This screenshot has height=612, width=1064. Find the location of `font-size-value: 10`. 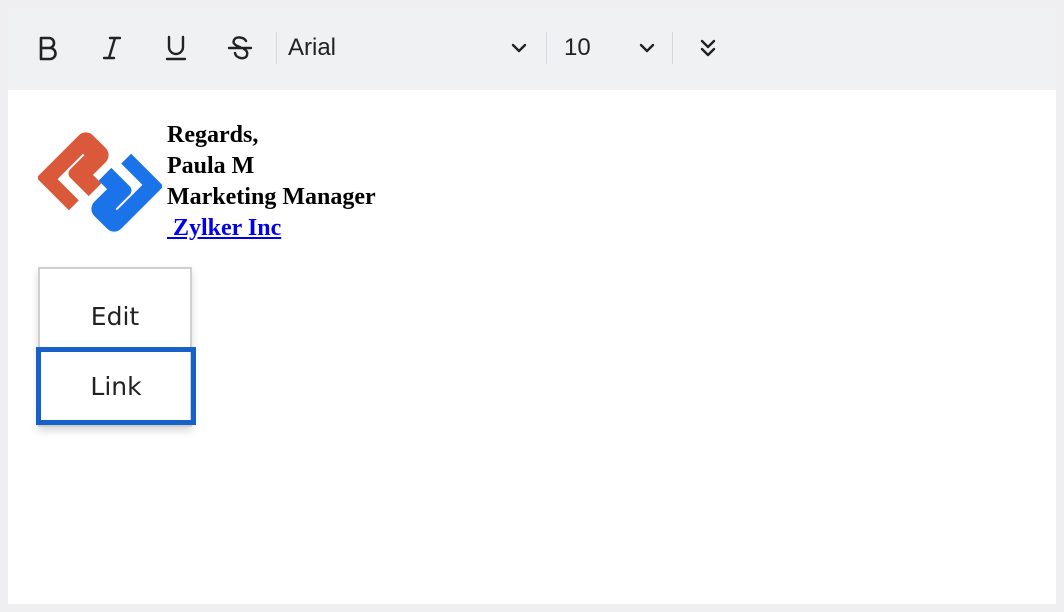

font-size-value: 10 is located at coordinates (577, 47).